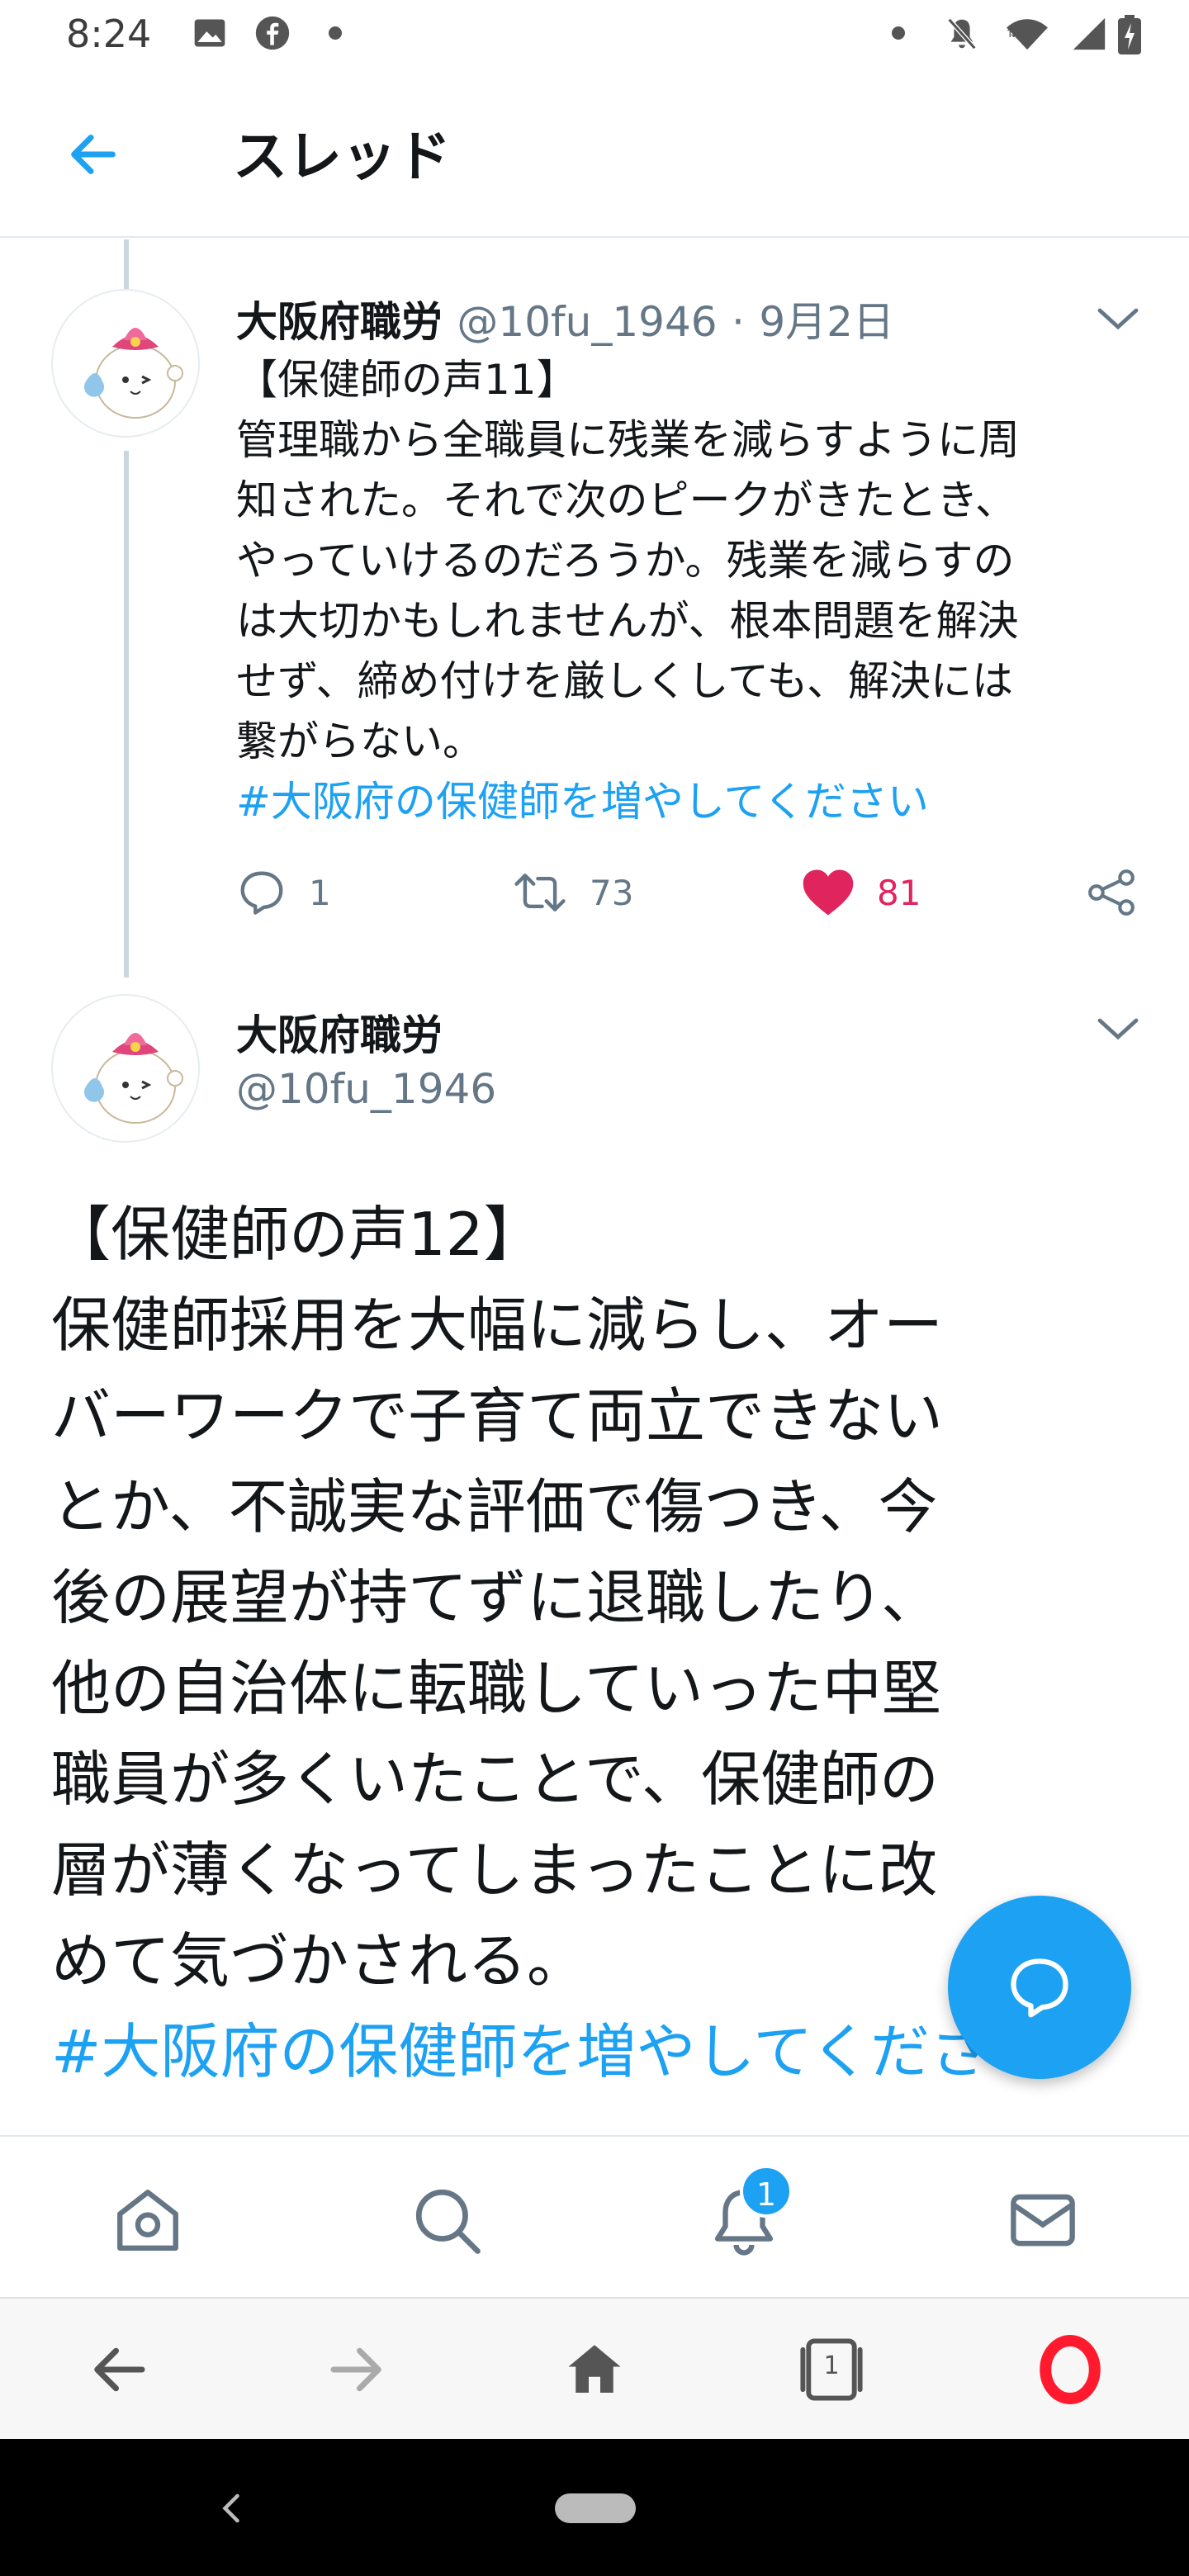 The height and width of the screenshot is (2576, 1189). What do you see at coordinates (766, 2191) in the screenshot?
I see `notification-badge: 1` at bounding box center [766, 2191].